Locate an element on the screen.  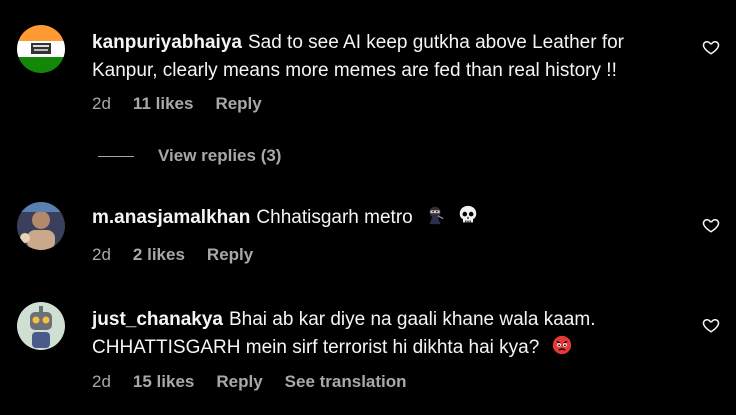
likes-count: 11 likes is located at coordinates (163, 104).